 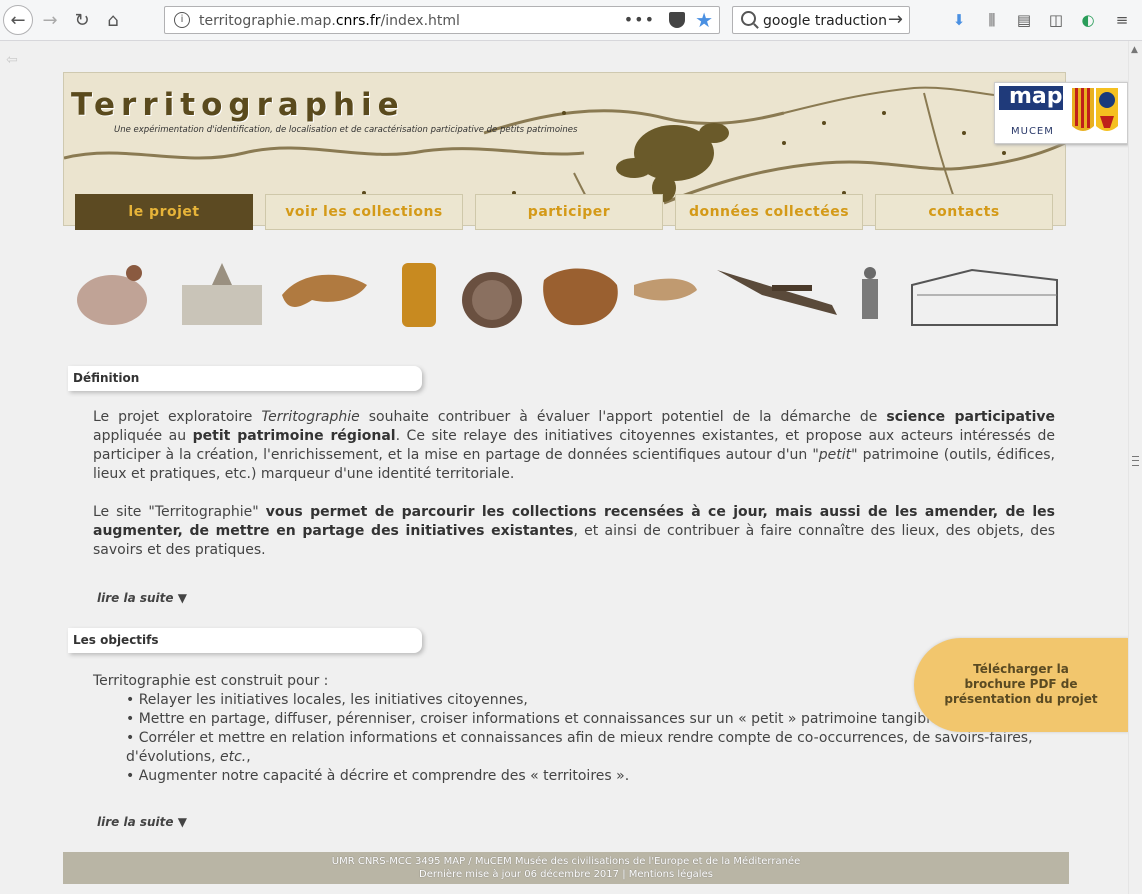 I want to click on scroll-thumb, so click(x=1135, y=461).